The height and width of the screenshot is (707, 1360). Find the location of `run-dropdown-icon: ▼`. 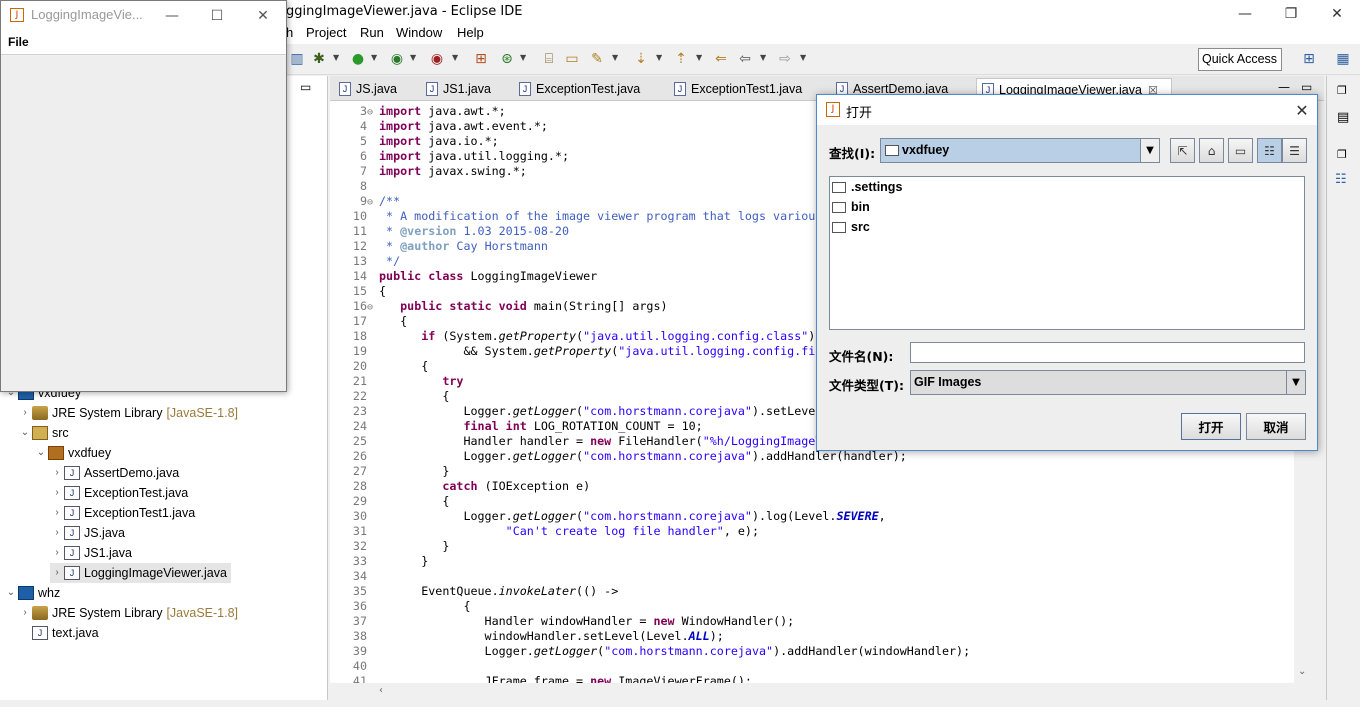

run-dropdown-icon: ▼ is located at coordinates (374, 57).